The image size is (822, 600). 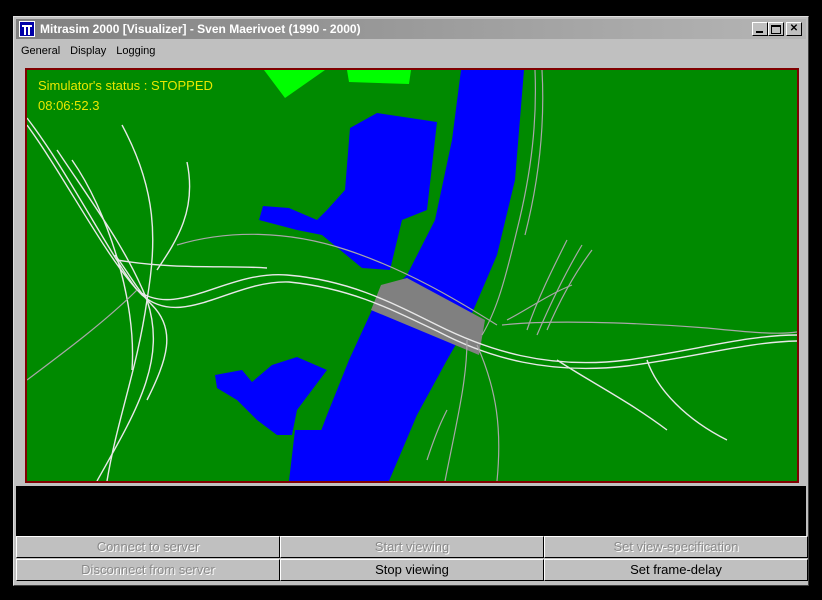 I want to click on close-button, so click(x=794, y=29).